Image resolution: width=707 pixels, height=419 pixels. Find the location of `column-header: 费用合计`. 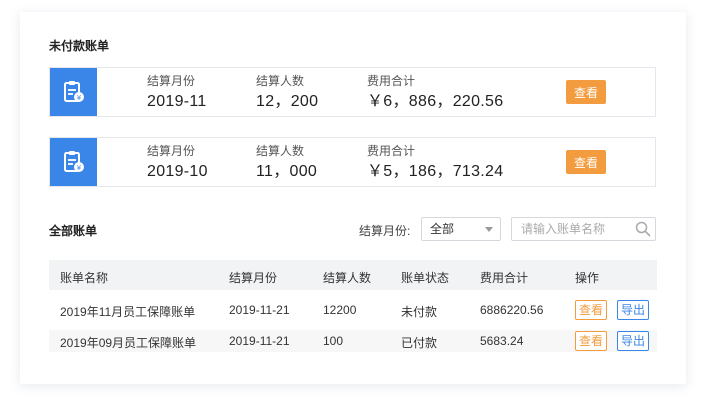

column-header: 费用合计 is located at coordinates (504, 278).